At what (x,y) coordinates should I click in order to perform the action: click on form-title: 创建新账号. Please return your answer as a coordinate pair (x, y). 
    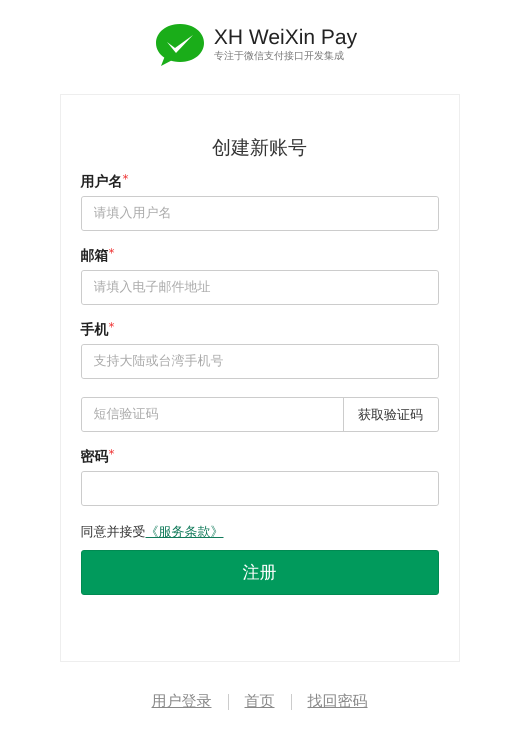
    Looking at the image, I should click on (259, 148).